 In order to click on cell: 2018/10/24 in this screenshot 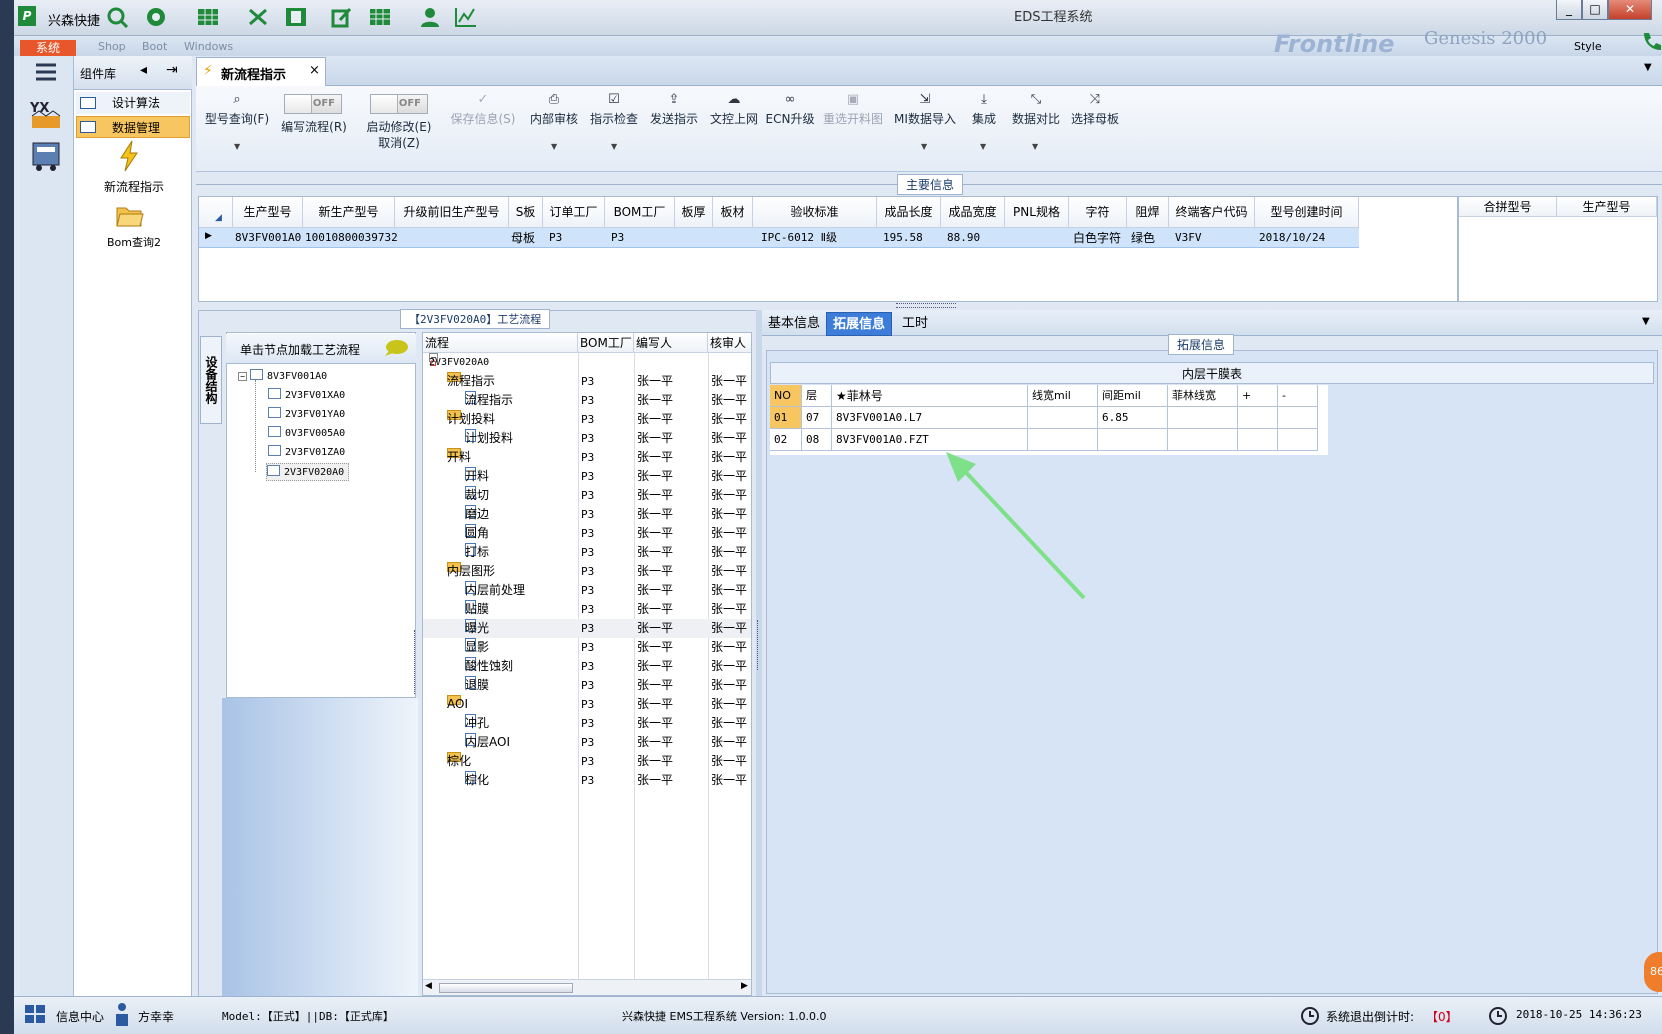, I will do `click(1291, 238)`.